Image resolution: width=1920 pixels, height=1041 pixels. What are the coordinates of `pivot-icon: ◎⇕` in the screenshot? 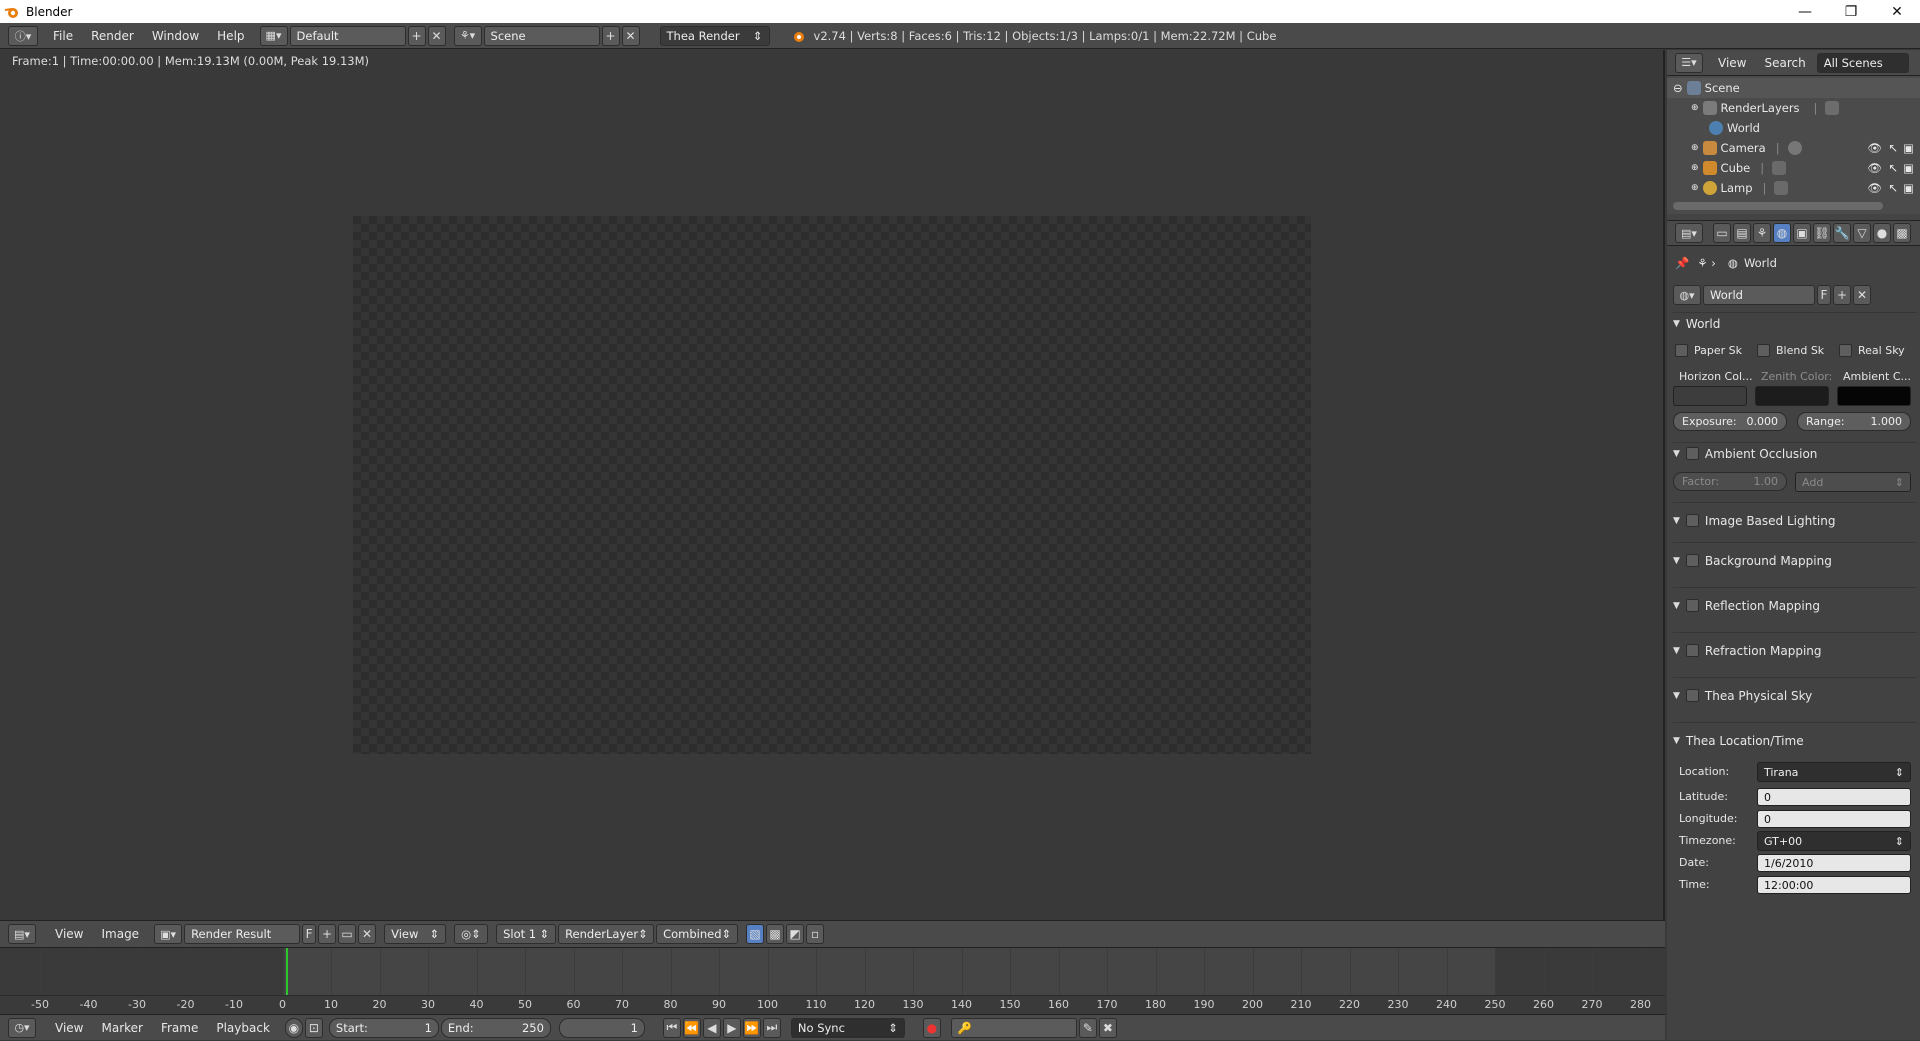 It's located at (471, 934).